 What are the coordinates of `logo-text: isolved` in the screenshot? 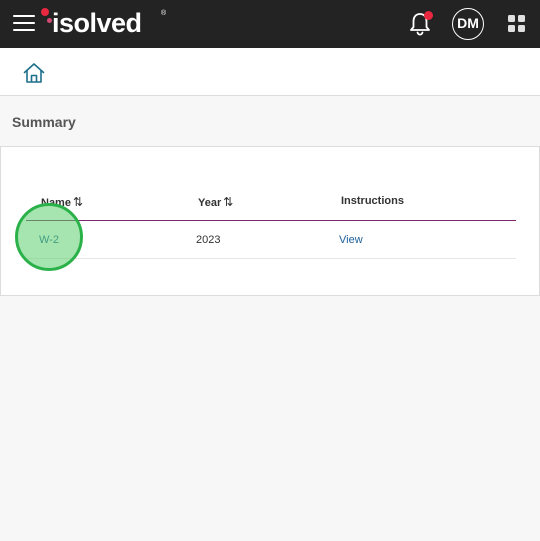 It's located at (97, 23).